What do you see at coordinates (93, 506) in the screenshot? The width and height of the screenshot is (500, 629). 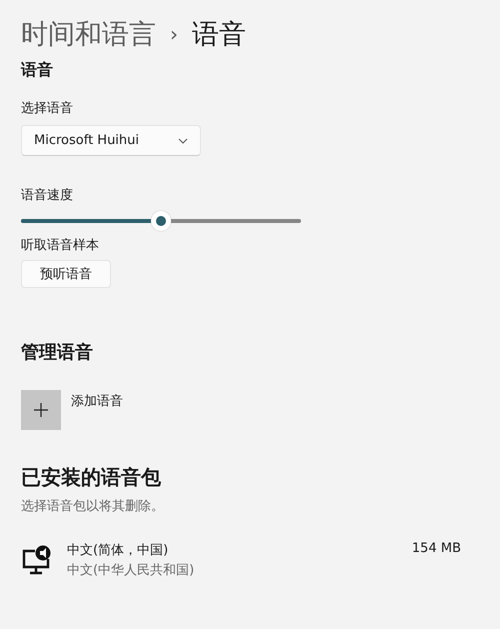 I see `hint-text: 选择语音包以将其删除。` at bounding box center [93, 506].